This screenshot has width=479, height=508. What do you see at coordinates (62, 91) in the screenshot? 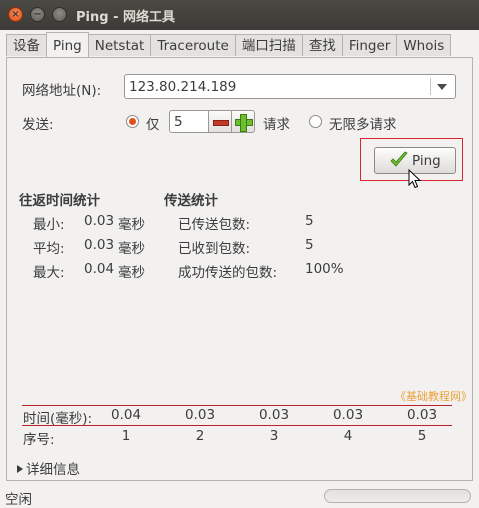
I see `address-label: 网络地址(N):` at bounding box center [62, 91].